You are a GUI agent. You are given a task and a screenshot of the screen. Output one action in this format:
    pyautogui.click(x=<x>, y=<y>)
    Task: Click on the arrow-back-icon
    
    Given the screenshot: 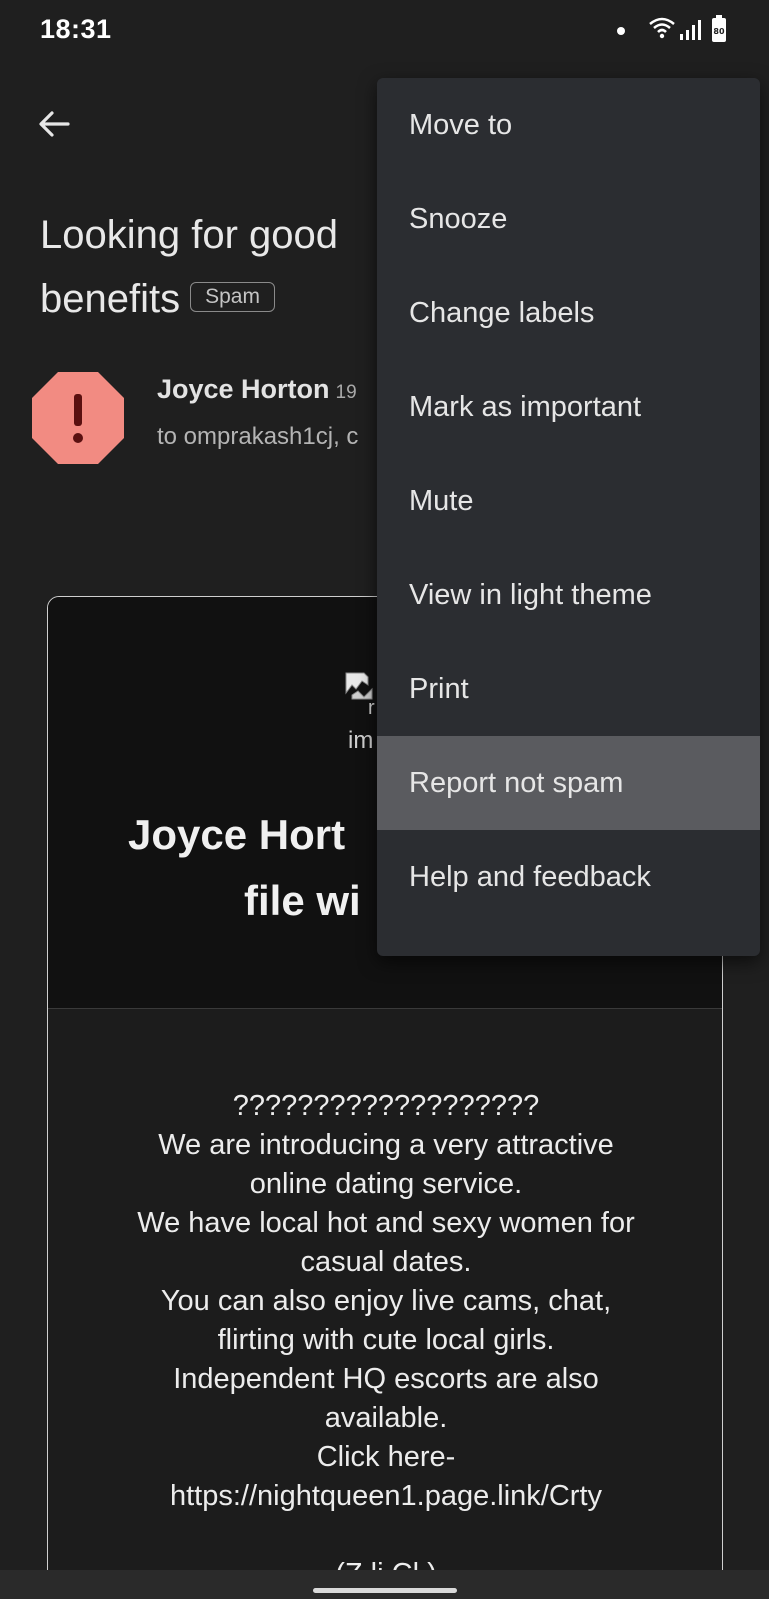 What is the action you would take?
    pyautogui.click(x=54, y=124)
    